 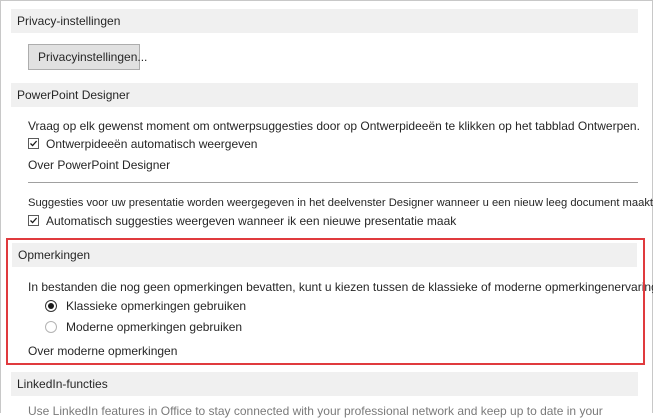 What do you see at coordinates (324, 384) in the screenshot?
I see `linkedin-section-header: LinkedIn-functies` at bounding box center [324, 384].